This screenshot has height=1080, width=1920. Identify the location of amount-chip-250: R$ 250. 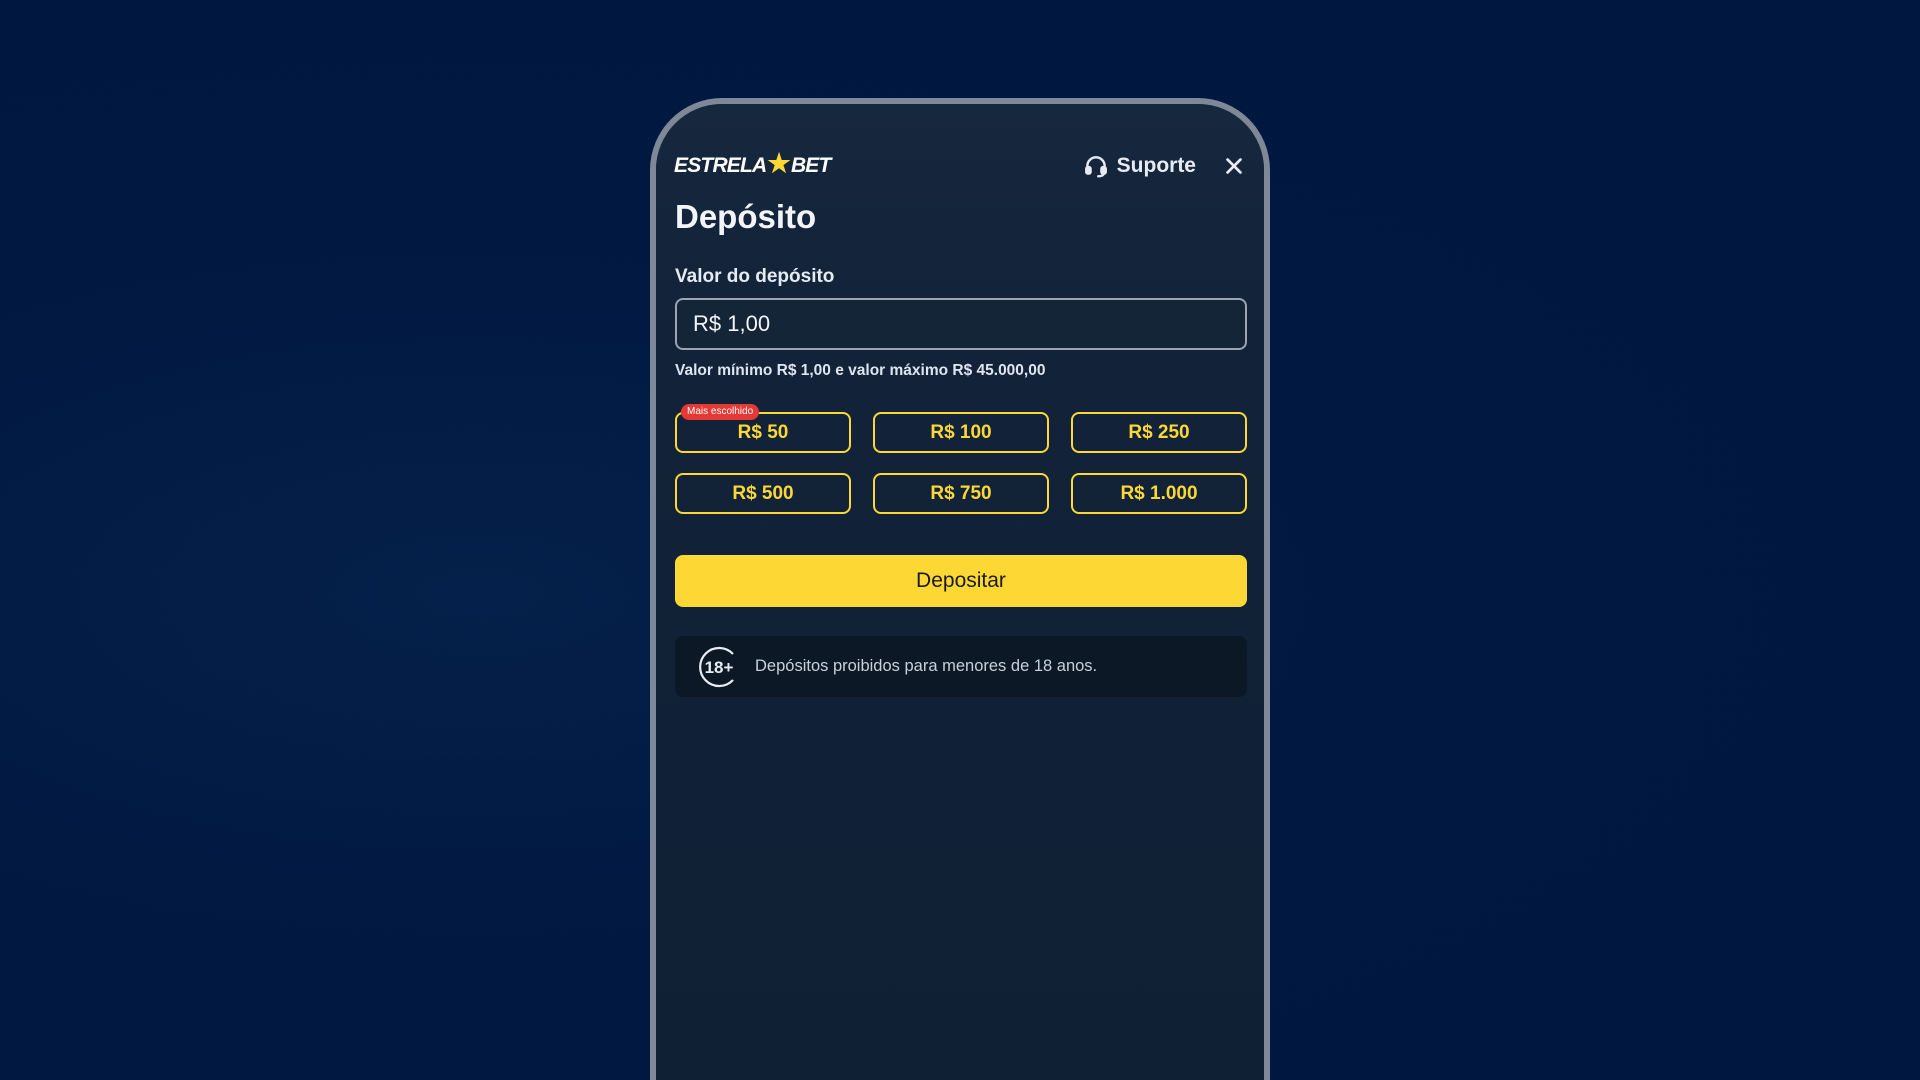
(1159, 432).